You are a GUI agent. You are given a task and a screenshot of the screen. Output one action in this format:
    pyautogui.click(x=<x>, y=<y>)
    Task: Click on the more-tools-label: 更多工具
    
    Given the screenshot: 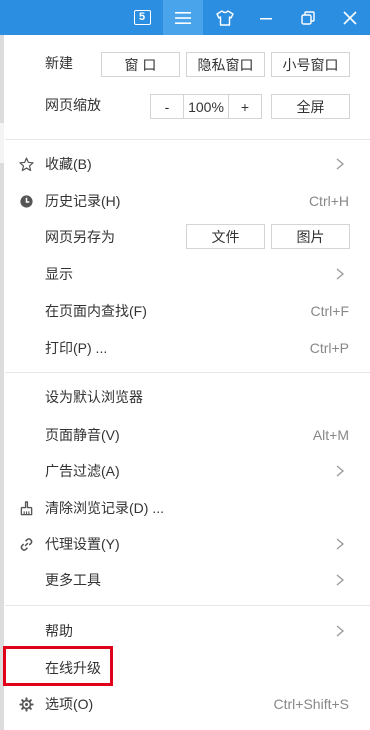 What is the action you would take?
    pyautogui.click(x=73, y=580)
    